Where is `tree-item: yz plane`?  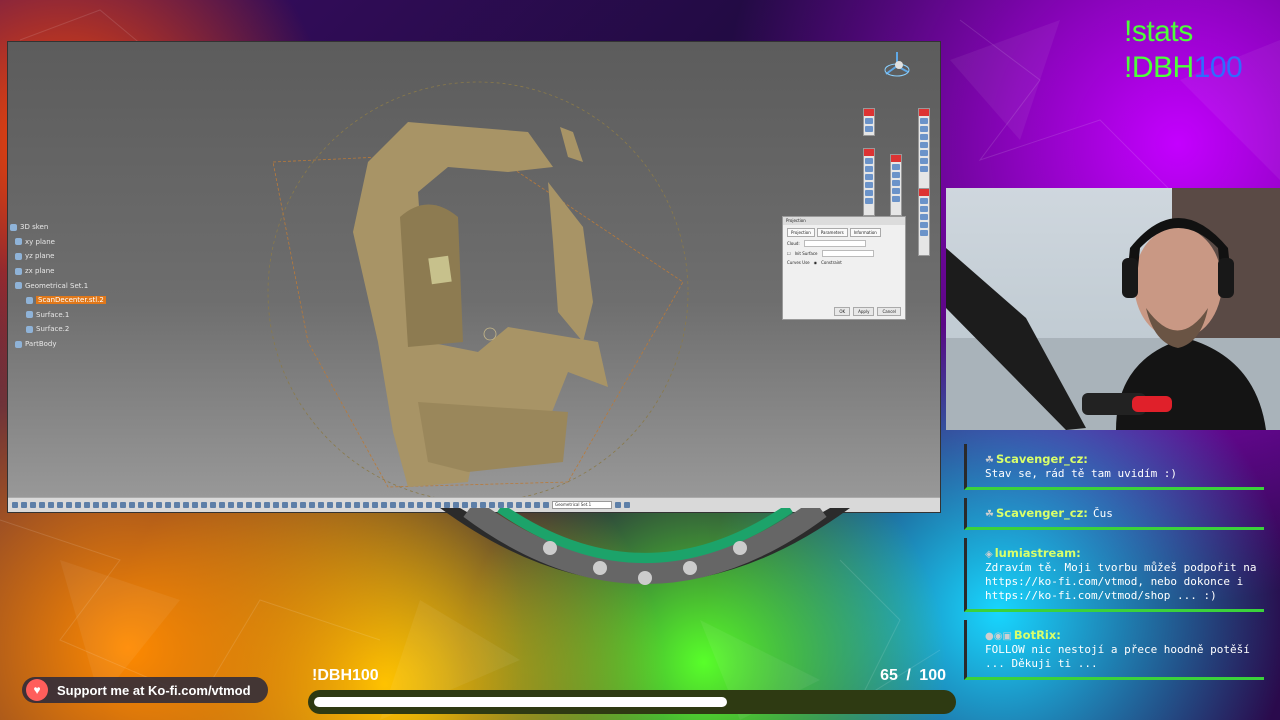 tree-item: yz plane is located at coordinates (58, 256).